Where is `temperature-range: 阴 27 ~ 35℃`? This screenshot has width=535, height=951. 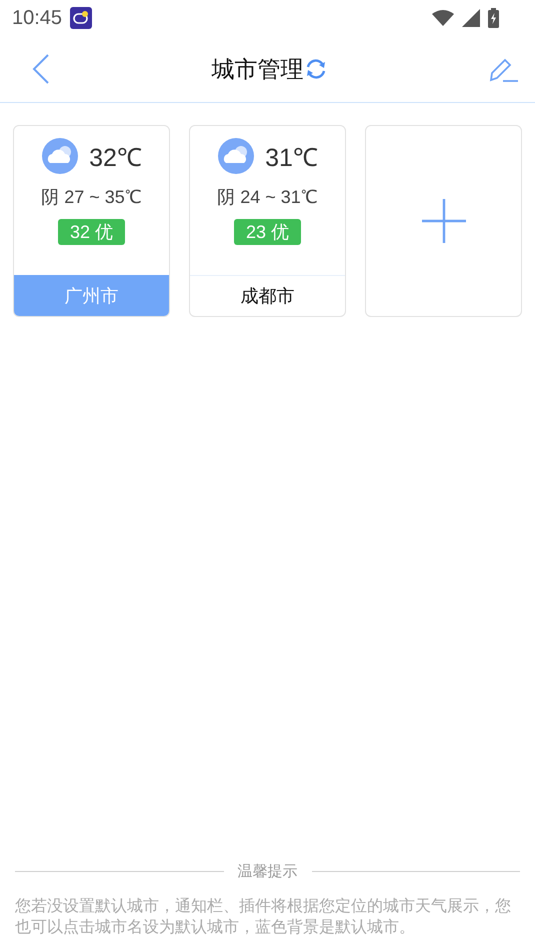 temperature-range: 阴 27 ~ 35℃ is located at coordinates (91, 197).